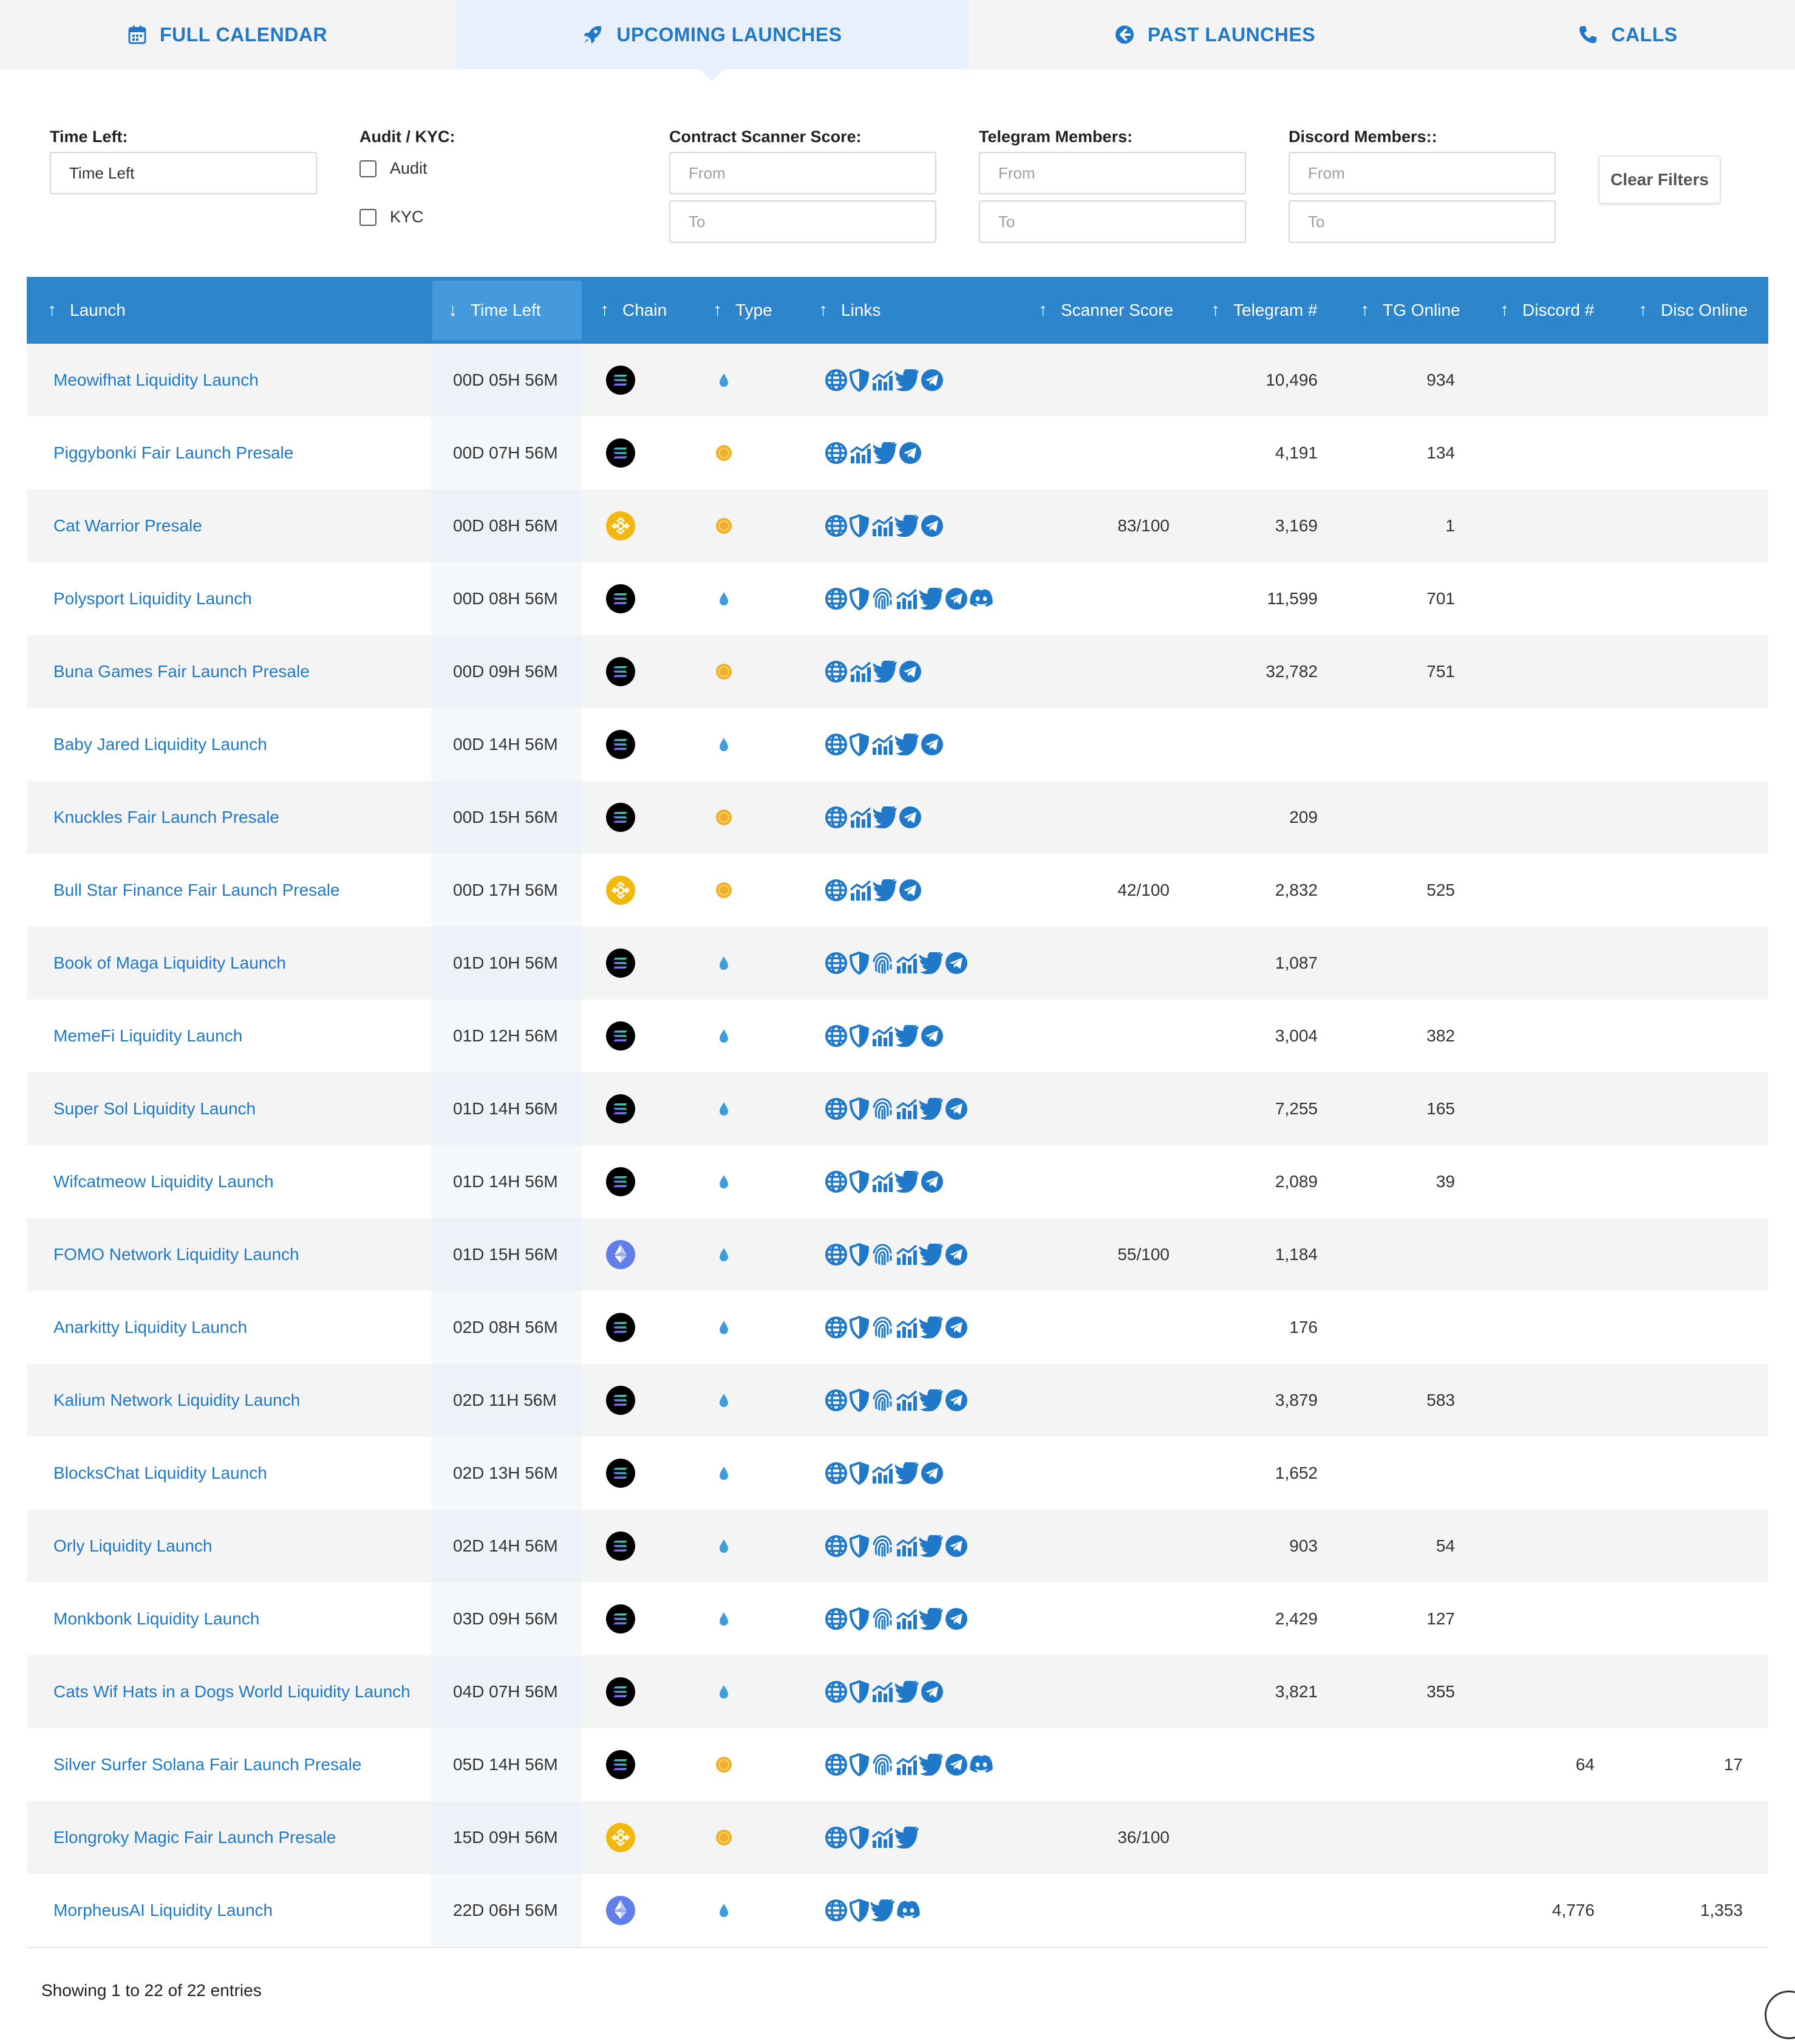 The height and width of the screenshot is (2044, 1795). Describe the element at coordinates (1422, 173) in the screenshot. I see `discord-from-input: From` at that location.